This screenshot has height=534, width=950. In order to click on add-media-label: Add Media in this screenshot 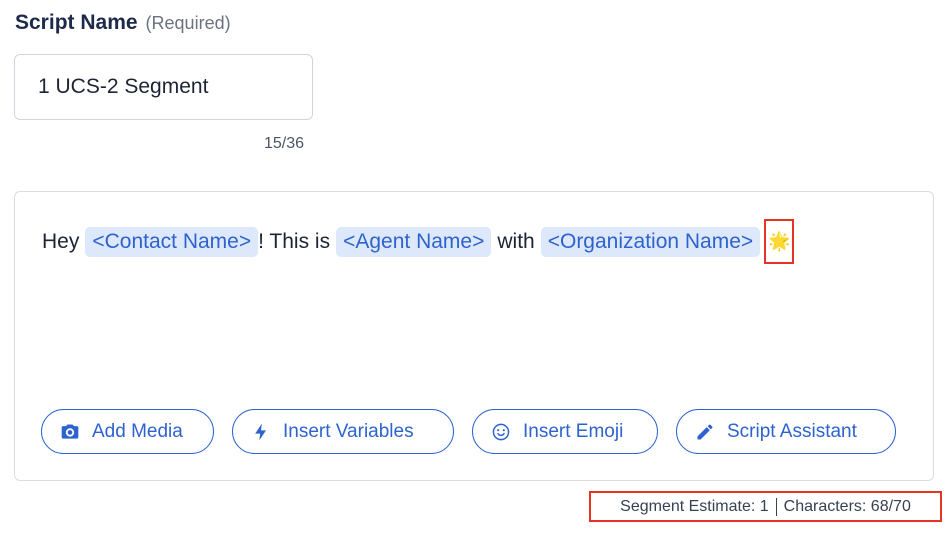, I will do `click(137, 431)`.